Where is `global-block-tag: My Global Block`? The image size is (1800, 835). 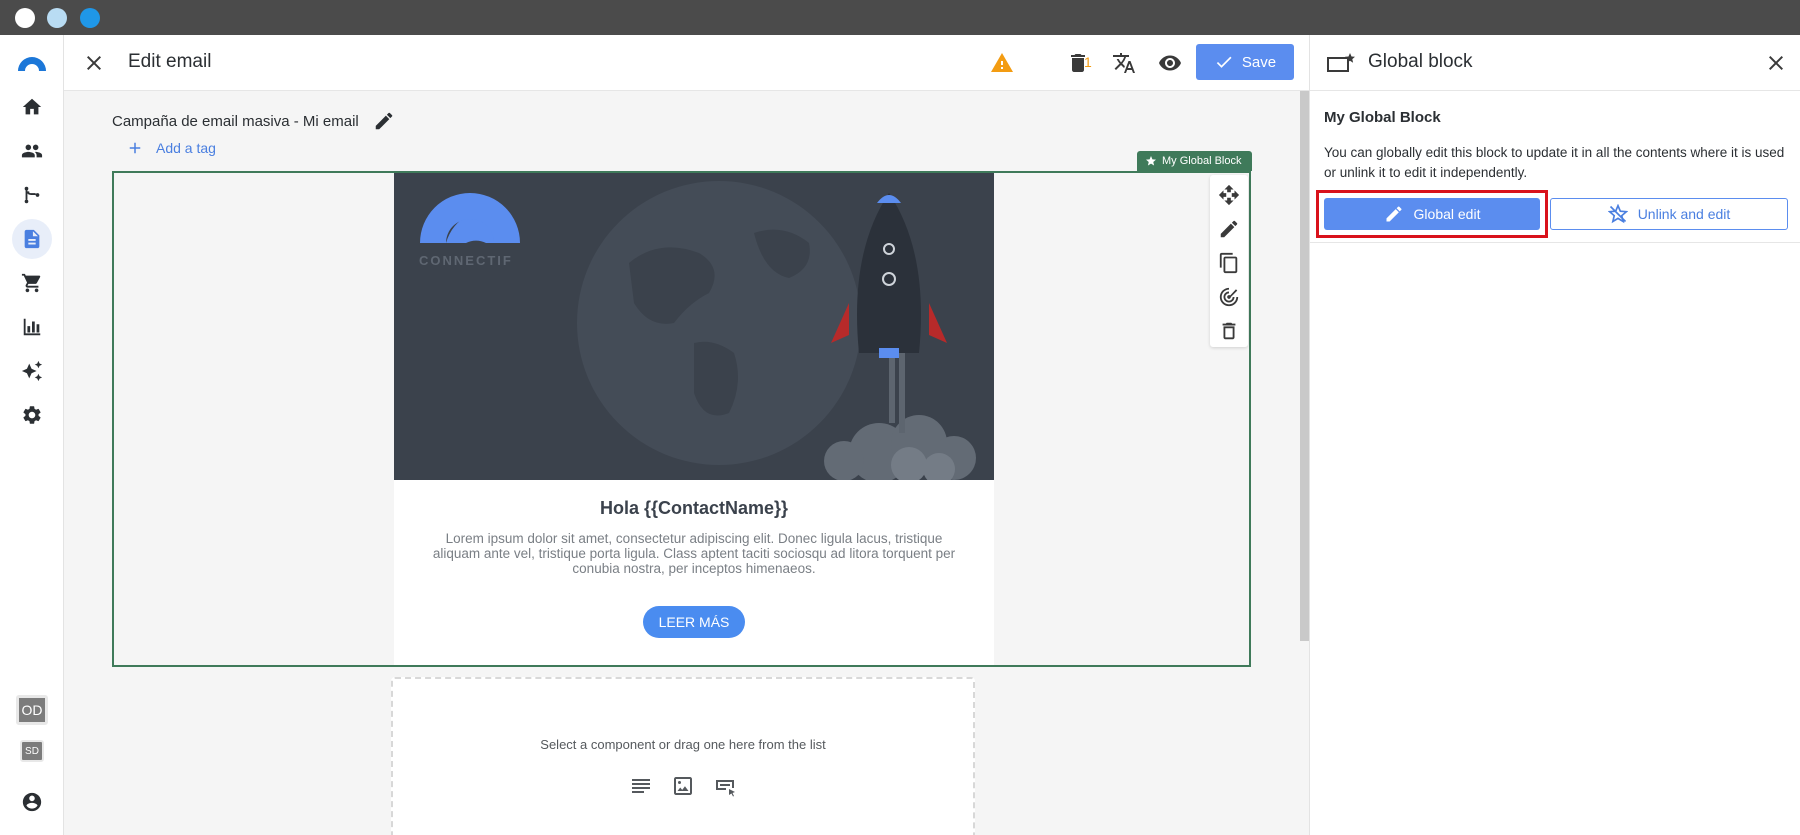 global-block-tag: My Global Block is located at coordinates (1194, 161).